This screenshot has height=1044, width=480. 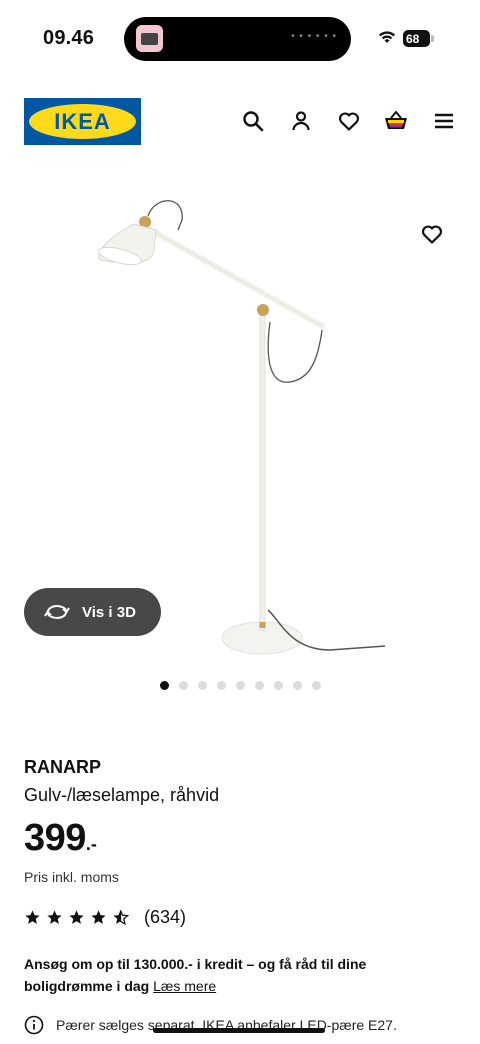 What do you see at coordinates (109, 612) in the screenshot?
I see `view-in-3d-label: Vis i 3D` at bounding box center [109, 612].